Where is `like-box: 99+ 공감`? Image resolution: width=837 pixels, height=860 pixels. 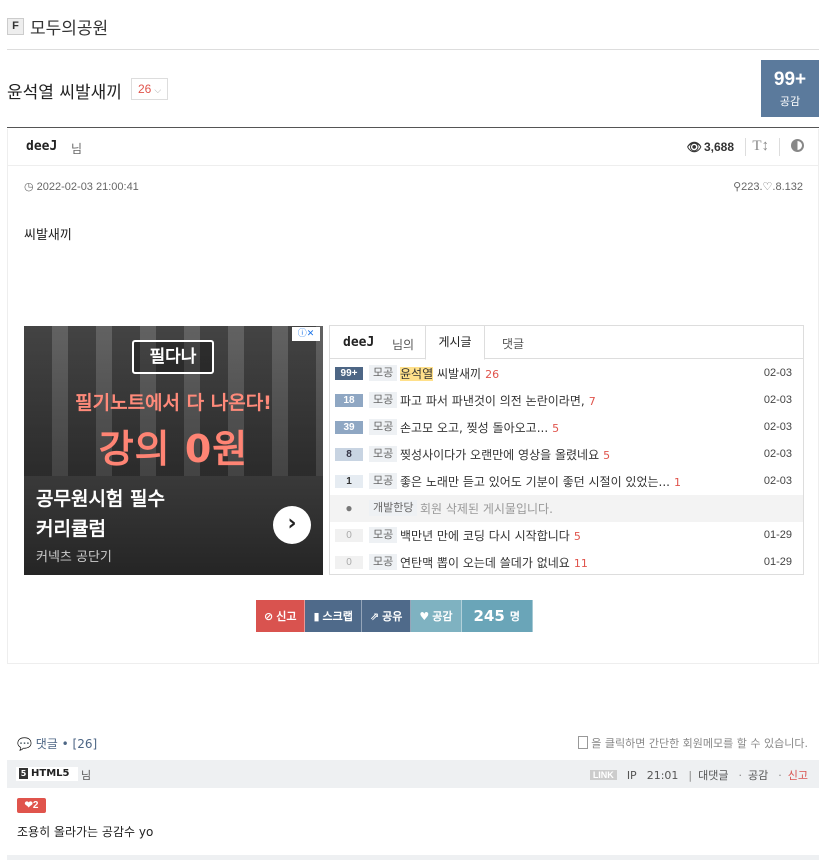
like-box: 99+ 공감 is located at coordinates (790, 88).